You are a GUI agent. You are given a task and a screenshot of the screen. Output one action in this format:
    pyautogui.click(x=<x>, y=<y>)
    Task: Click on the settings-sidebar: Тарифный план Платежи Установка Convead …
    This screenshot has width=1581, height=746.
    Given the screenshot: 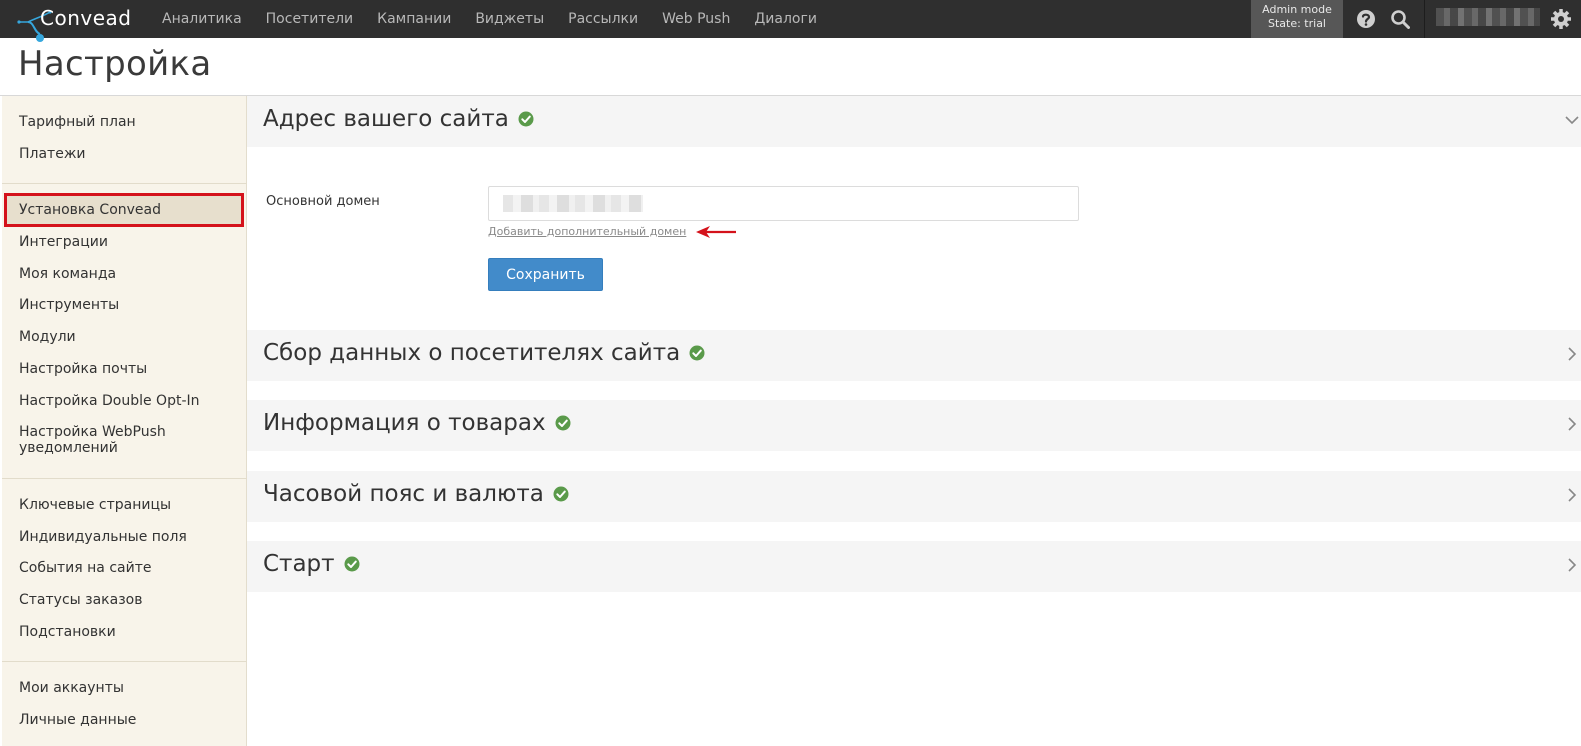 What is the action you would take?
    pyautogui.click(x=124, y=421)
    